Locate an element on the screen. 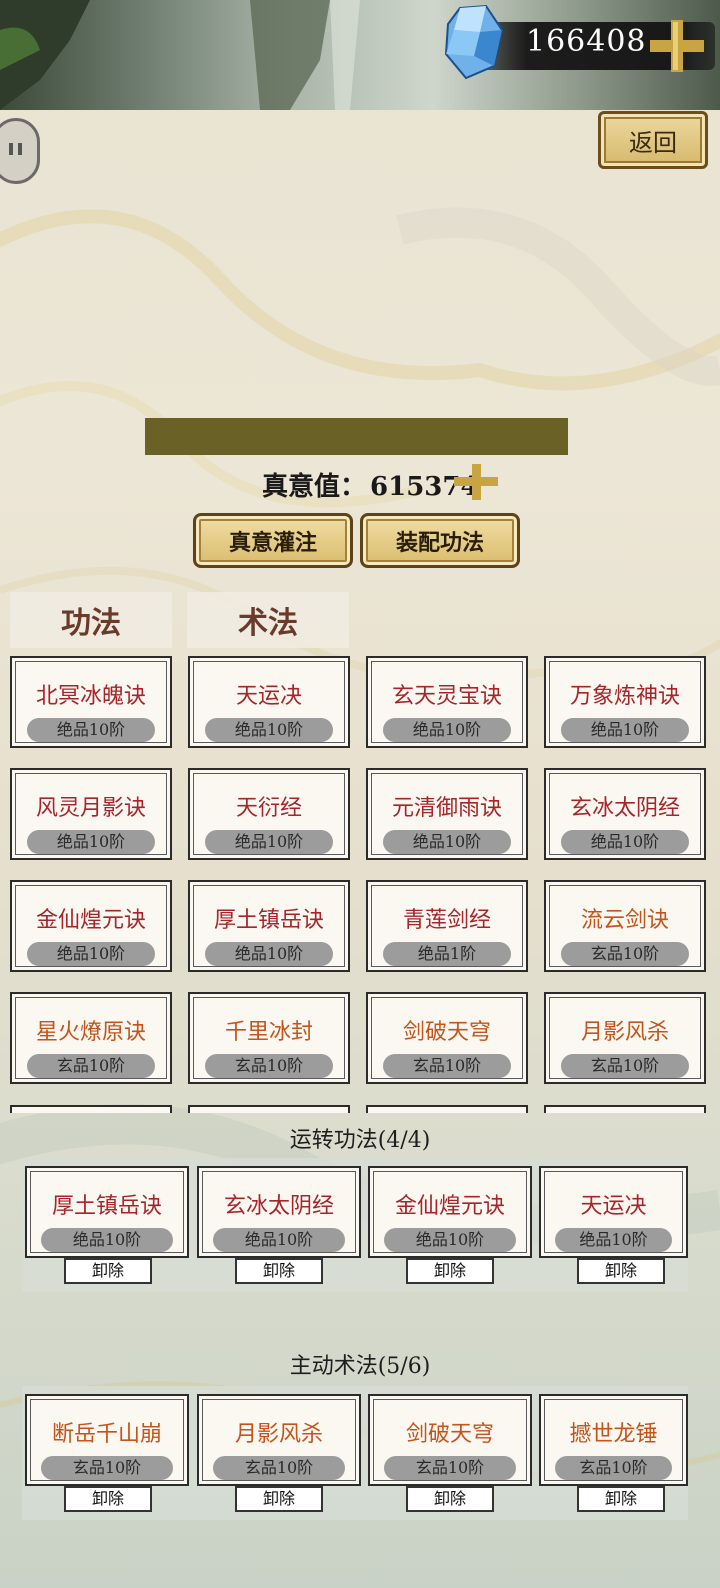 The width and height of the screenshot is (720, 1588). blue-crystal-icon is located at coordinates (474, 42).